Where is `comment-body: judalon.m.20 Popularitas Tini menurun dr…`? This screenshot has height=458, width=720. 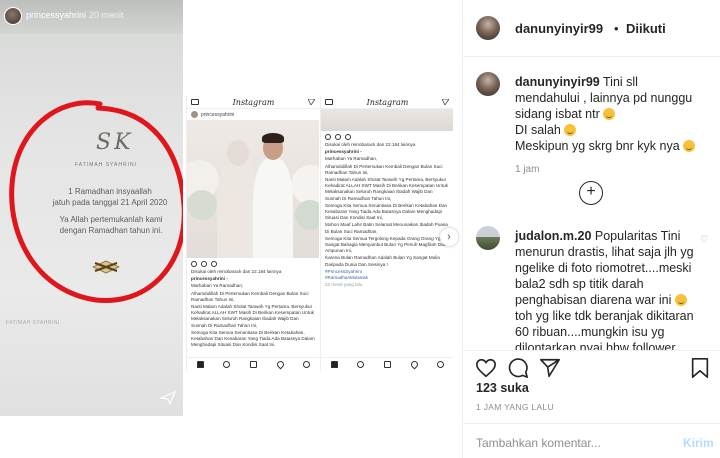
comment-body: judalon.m.20 Popularitas Tini menurun dr… is located at coordinates (605, 289).